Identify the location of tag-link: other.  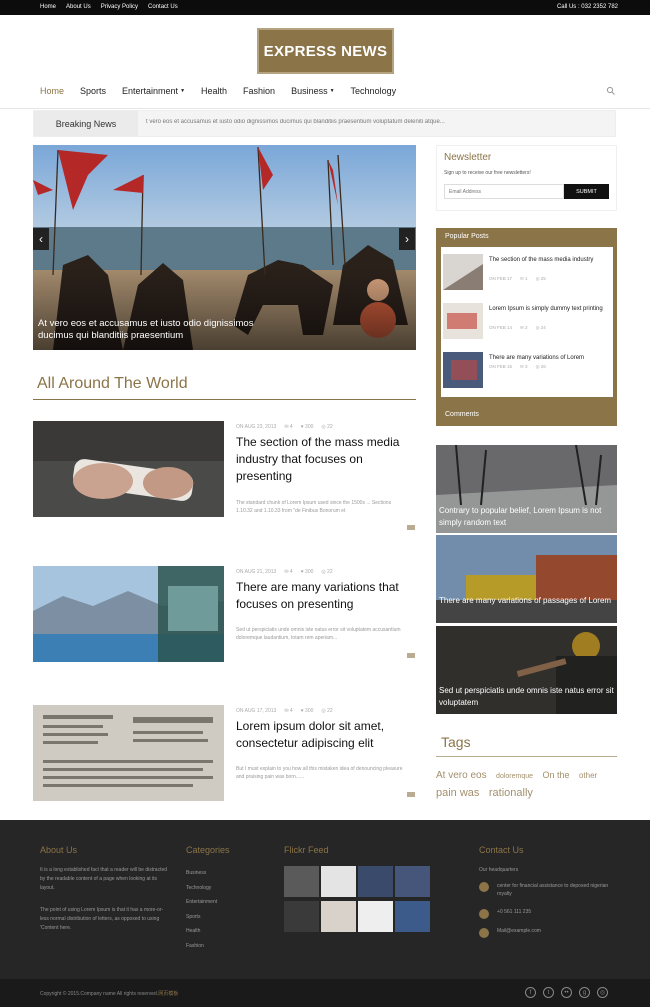
(588, 775).